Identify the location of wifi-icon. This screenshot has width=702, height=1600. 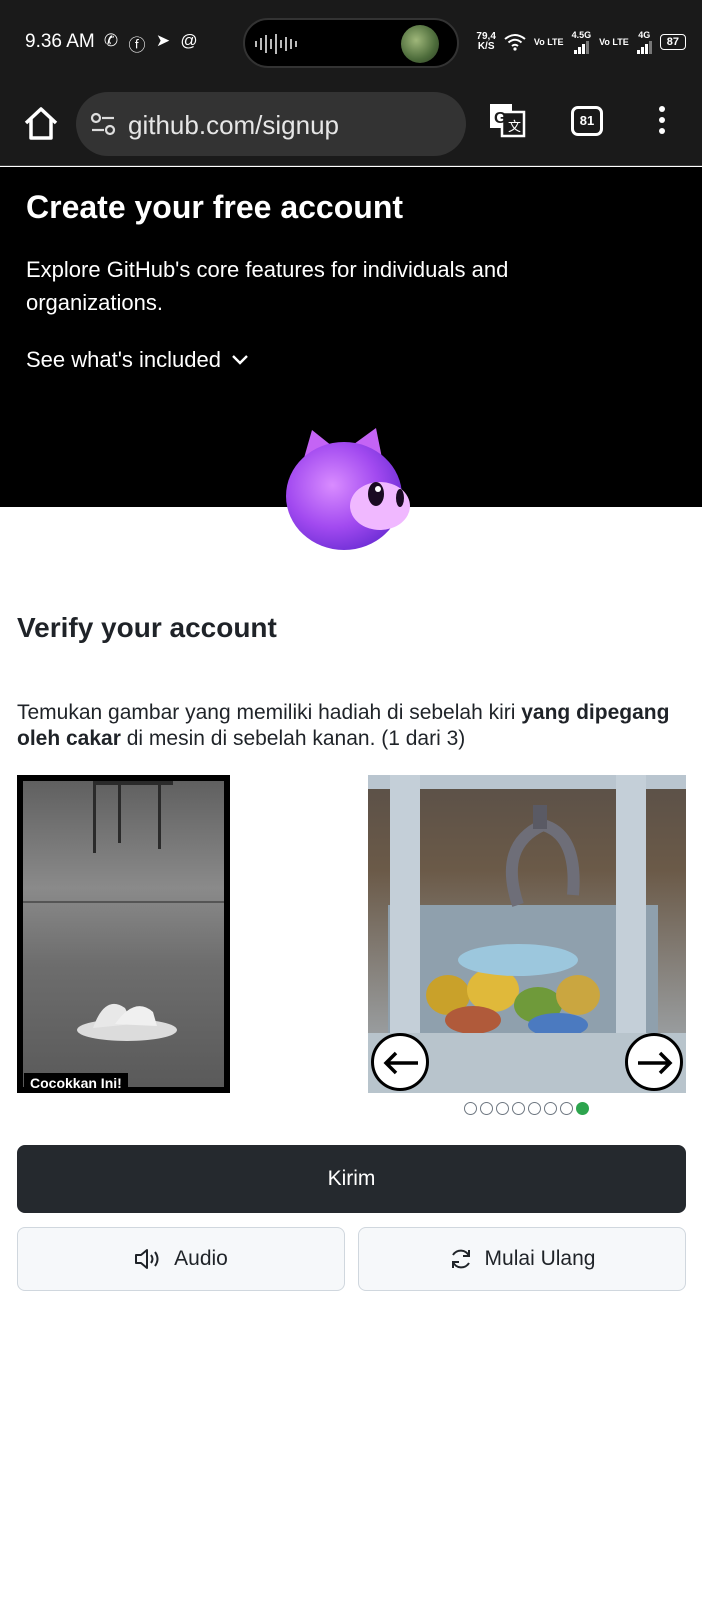
(515, 42).